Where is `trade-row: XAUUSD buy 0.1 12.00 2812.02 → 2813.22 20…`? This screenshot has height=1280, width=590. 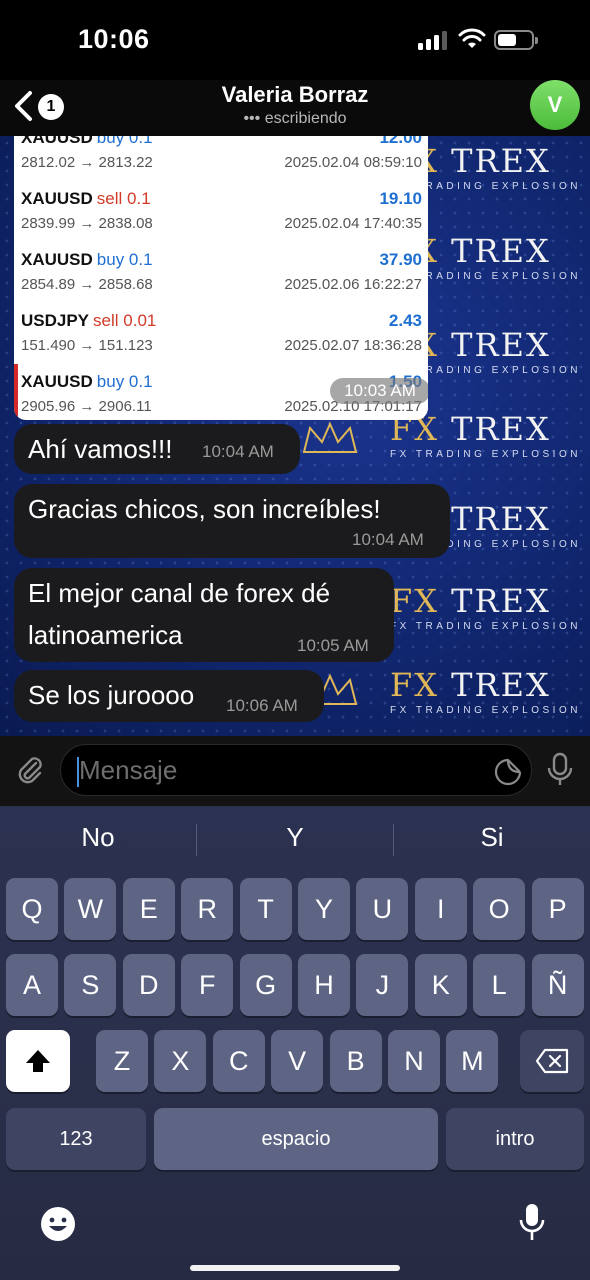 trade-row: XAUUSD buy 0.1 12.00 2812.02 → 2813.22 20… is located at coordinates (221, 153).